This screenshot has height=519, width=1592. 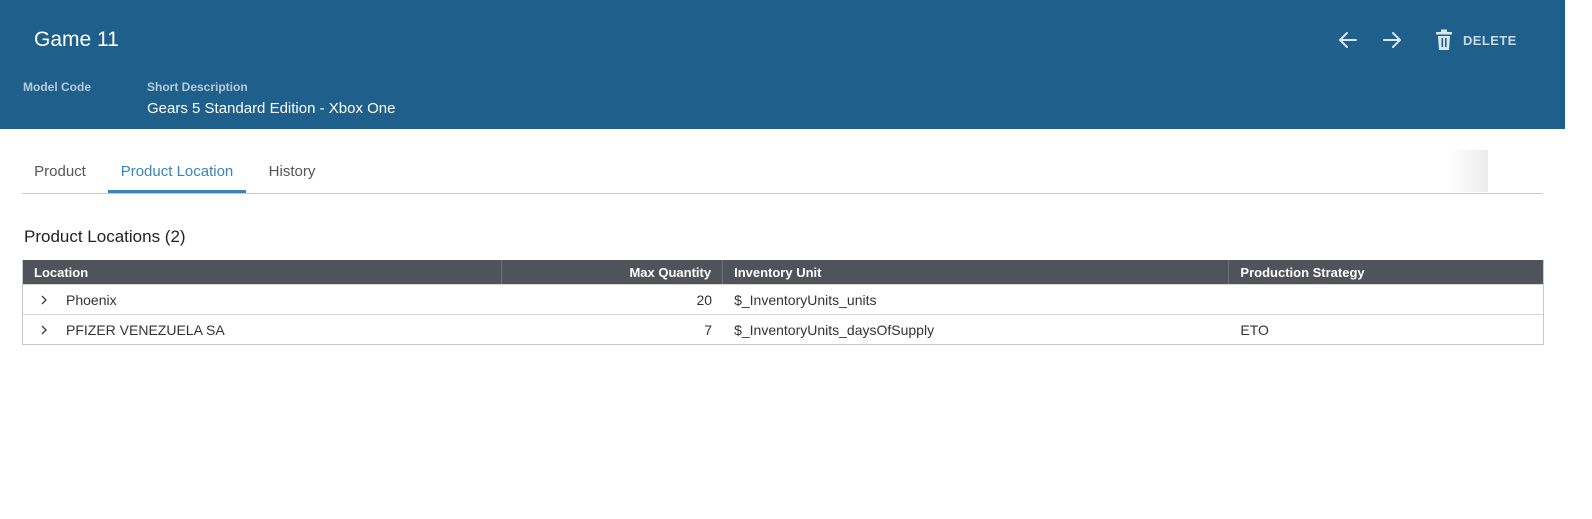 I want to click on short-description-label: Short Description, so click(x=197, y=87).